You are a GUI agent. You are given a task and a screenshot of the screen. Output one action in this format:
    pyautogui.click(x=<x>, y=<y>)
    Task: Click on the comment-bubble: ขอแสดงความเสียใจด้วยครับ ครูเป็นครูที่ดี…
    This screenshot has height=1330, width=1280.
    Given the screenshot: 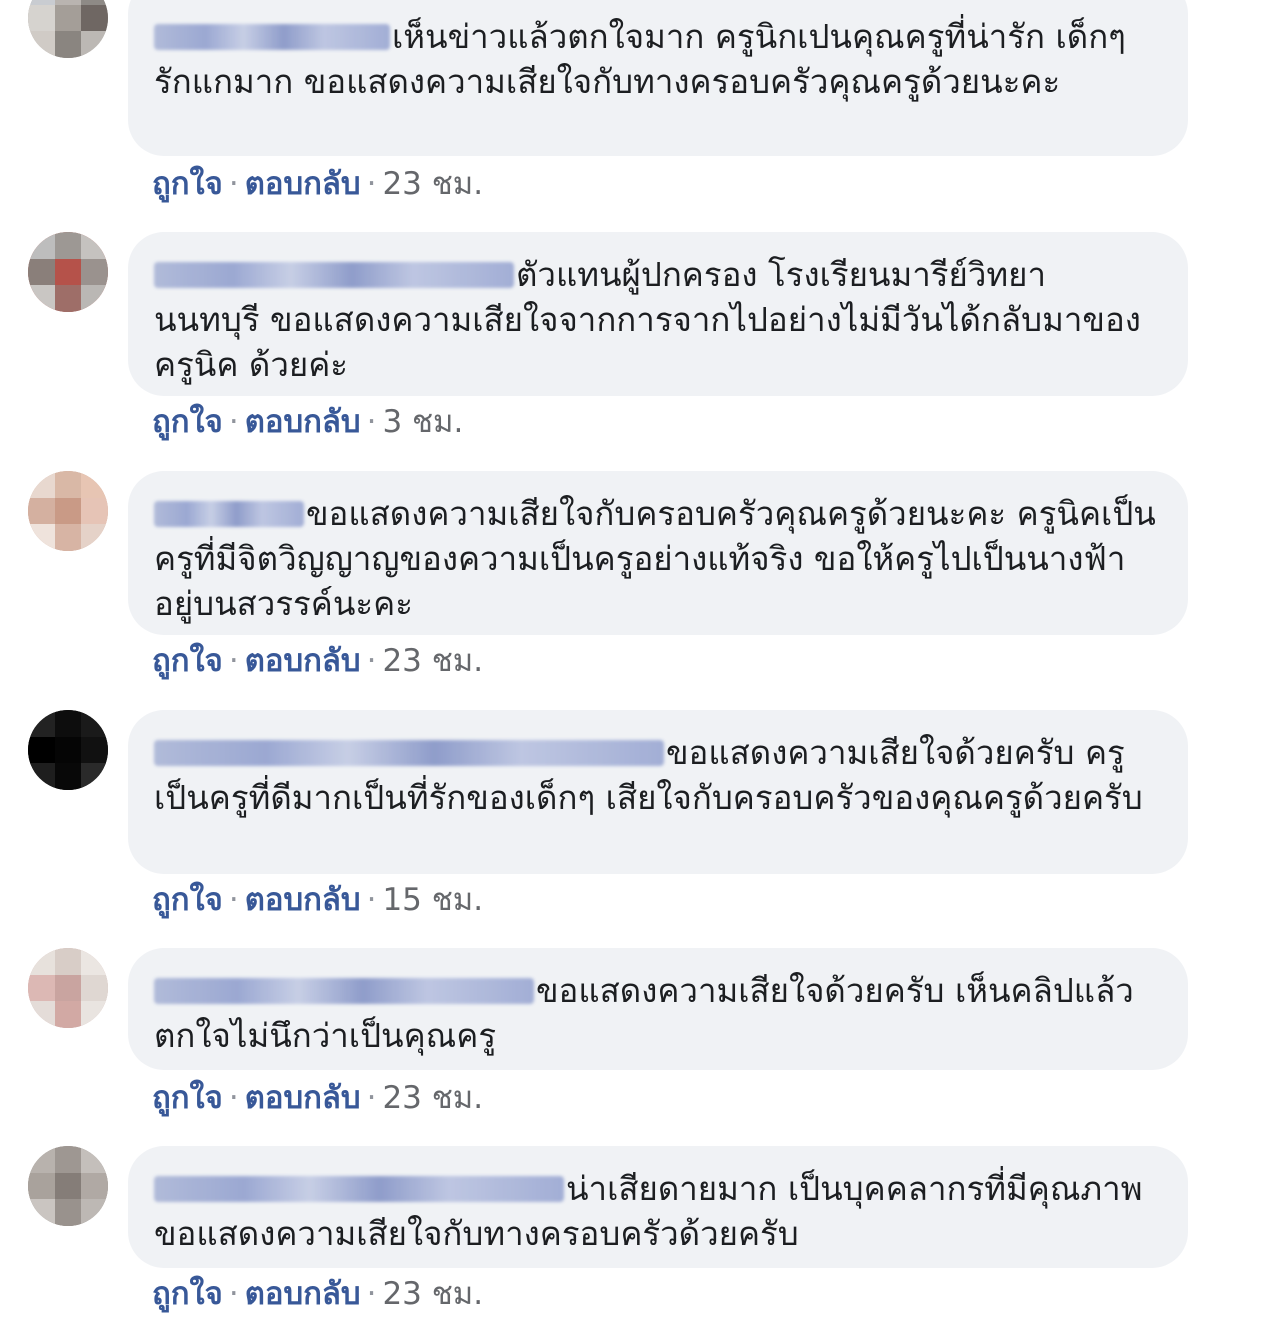 What is the action you would take?
    pyautogui.click(x=658, y=792)
    